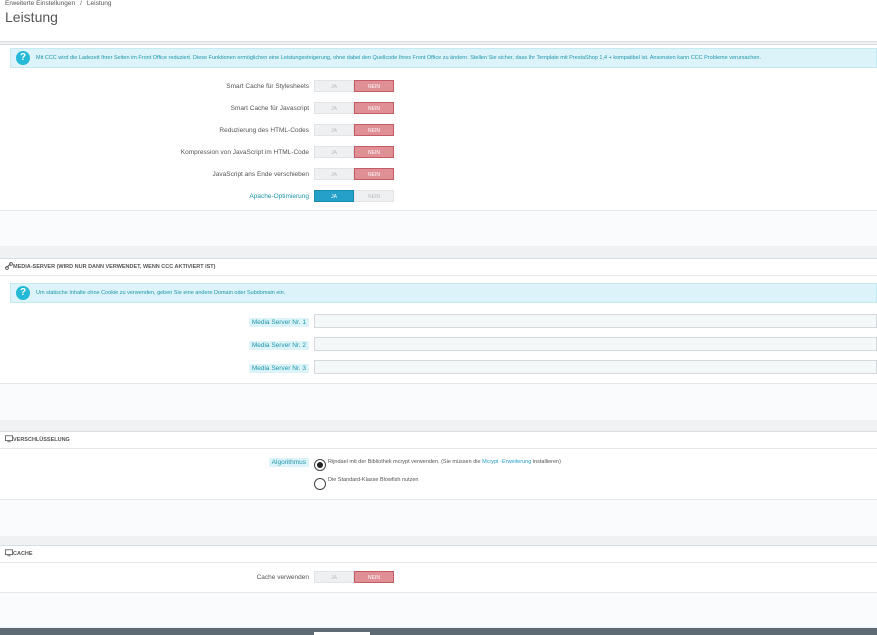 This screenshot has height=635, width=877. What do you see at coordinates (279, 196) in the screenshot?
I see `option-label: Apache-Optimierung` at bounding box center [279, 196].